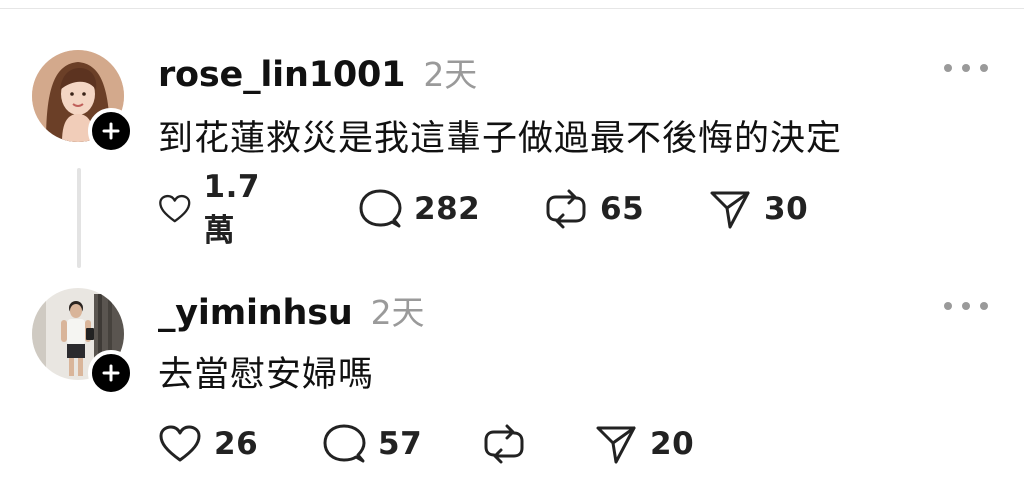 The image size is (1024, 496). I want to click on like-button: 1.7萬, so click(214, 209).